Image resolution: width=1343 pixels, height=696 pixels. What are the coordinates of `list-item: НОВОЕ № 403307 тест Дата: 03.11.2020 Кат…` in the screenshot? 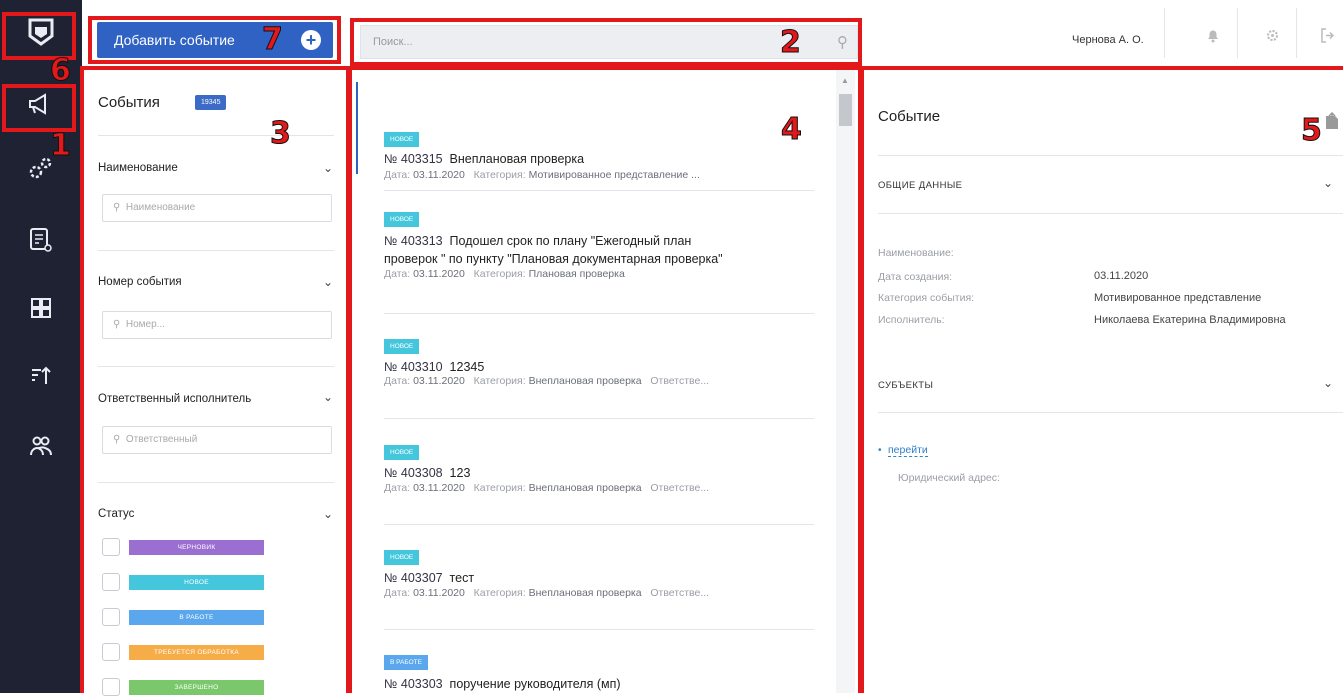 It's located at (599, 572).